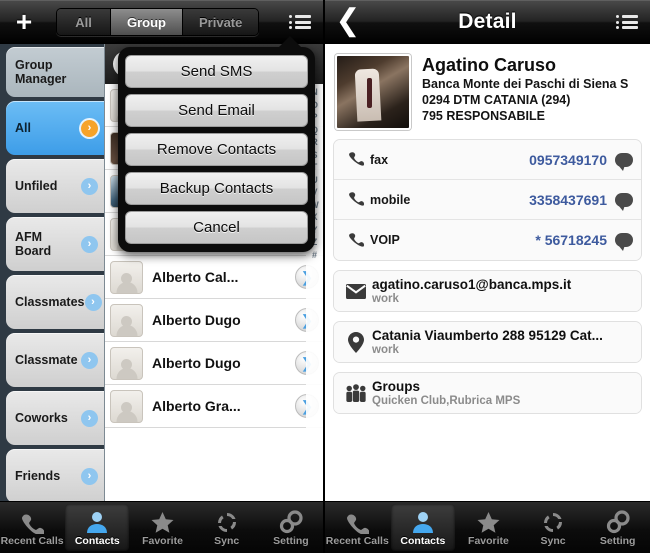 The width and height of the screenshot is (650, 553). What do you see at coordinates (216, 188) in the screenshot?
I see `backup-contacts-button: Backup Contacts` at bounding box center [216, 188].